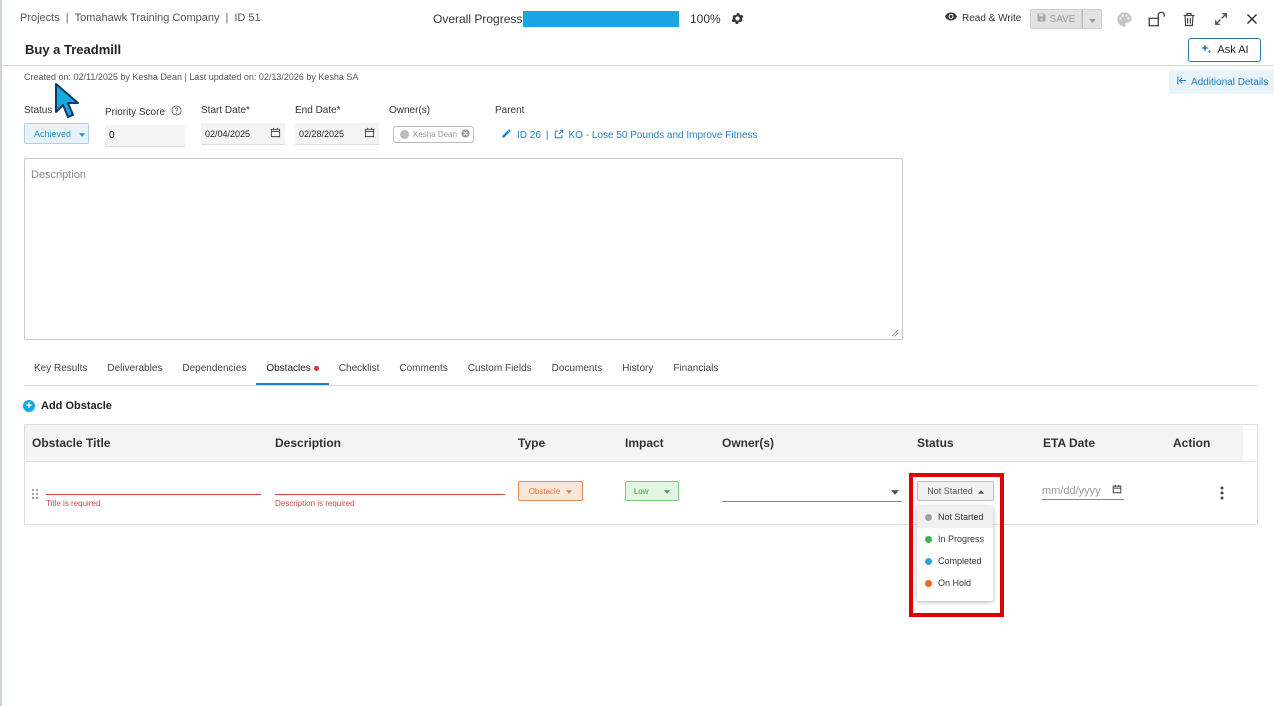 The height and width of the screenshot is (706, 1274). Describe the element at coordinates (214, 372) in the screenshot. I see `tab-dependencies: Dependencies` at that location.